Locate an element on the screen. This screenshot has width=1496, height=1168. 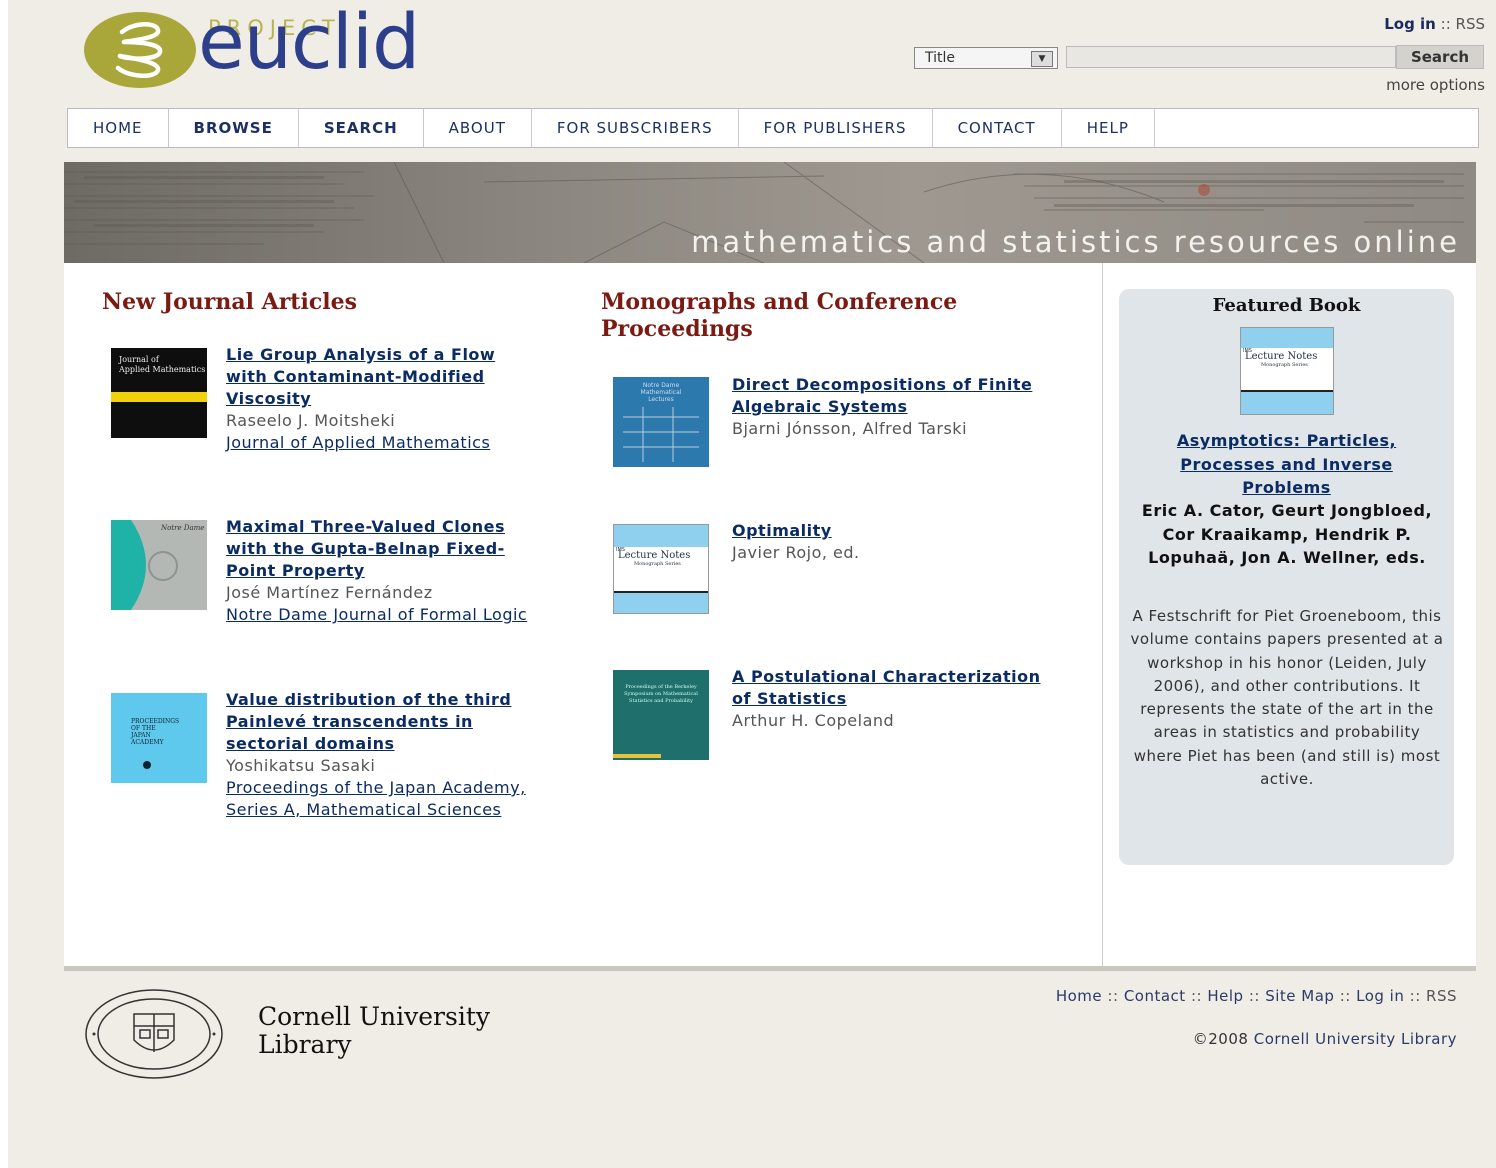
institution-name: Cornell University Library is located at coordinates (374, 1031).